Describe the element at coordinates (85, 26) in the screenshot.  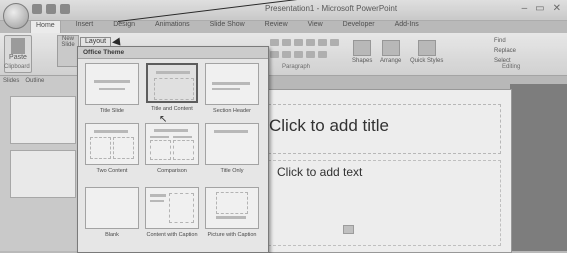
I see `tab-insert: Insert` at that location.